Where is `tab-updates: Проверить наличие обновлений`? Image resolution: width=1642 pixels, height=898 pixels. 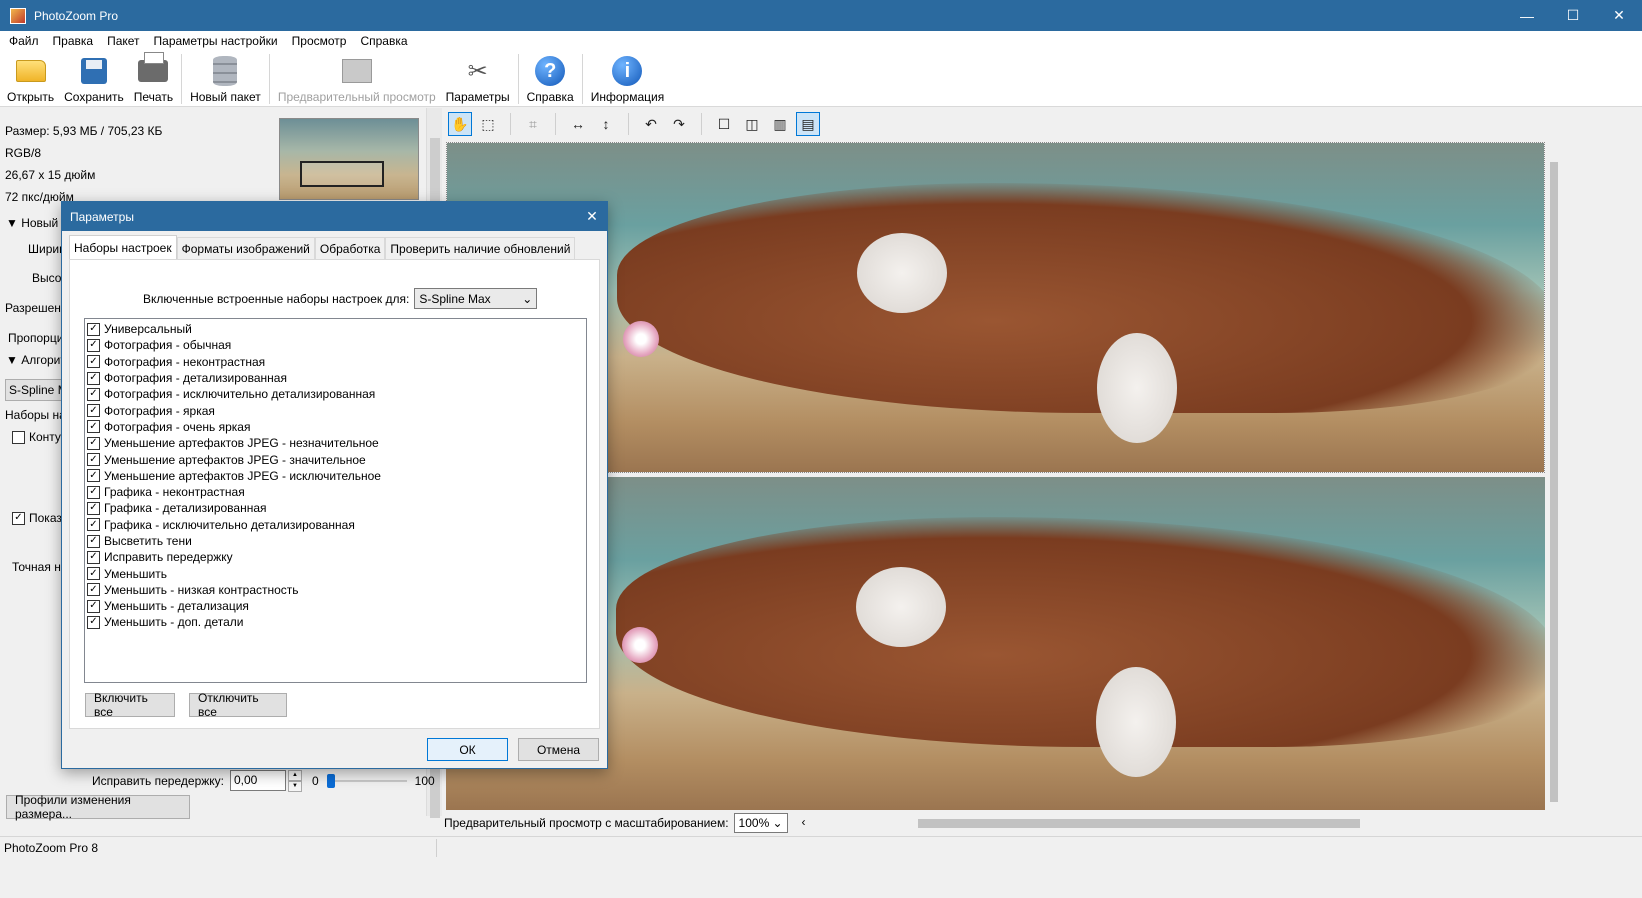
tab-updates: Проверить наличие обновлений is located at coordinates (480, 248).